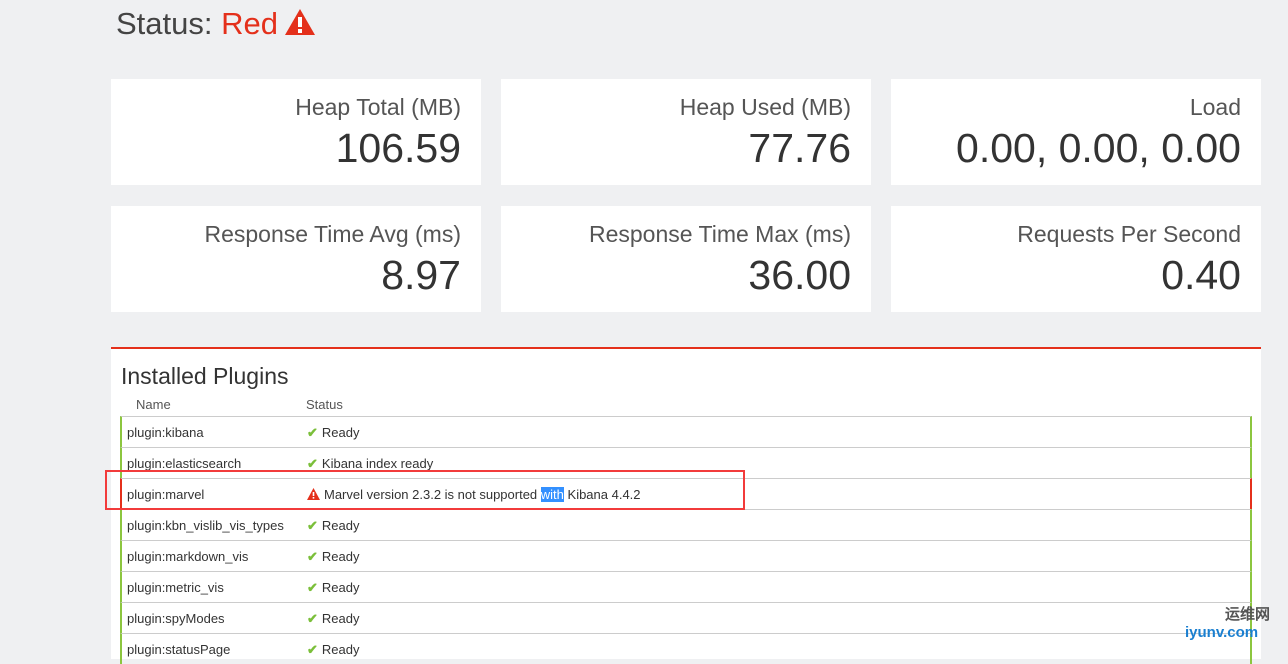 The height and width of the screenshot is (664, 1288). I want to click on table-row: plugin:spyModes ✔ Ready, so click(686, 617).